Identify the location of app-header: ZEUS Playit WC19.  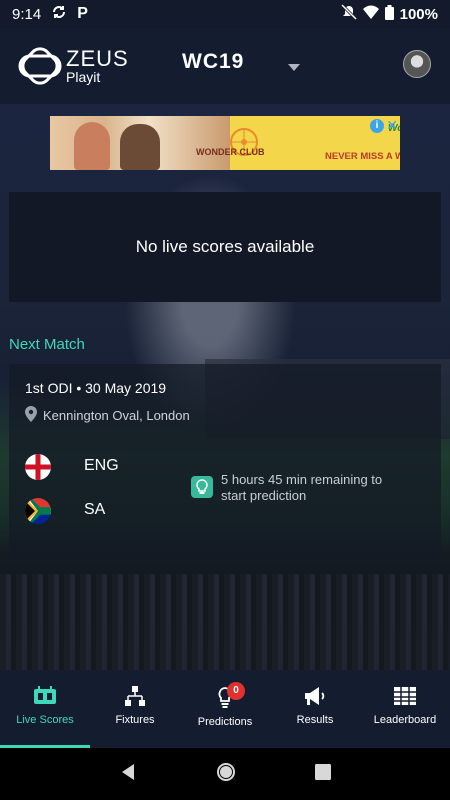
(225, 66).